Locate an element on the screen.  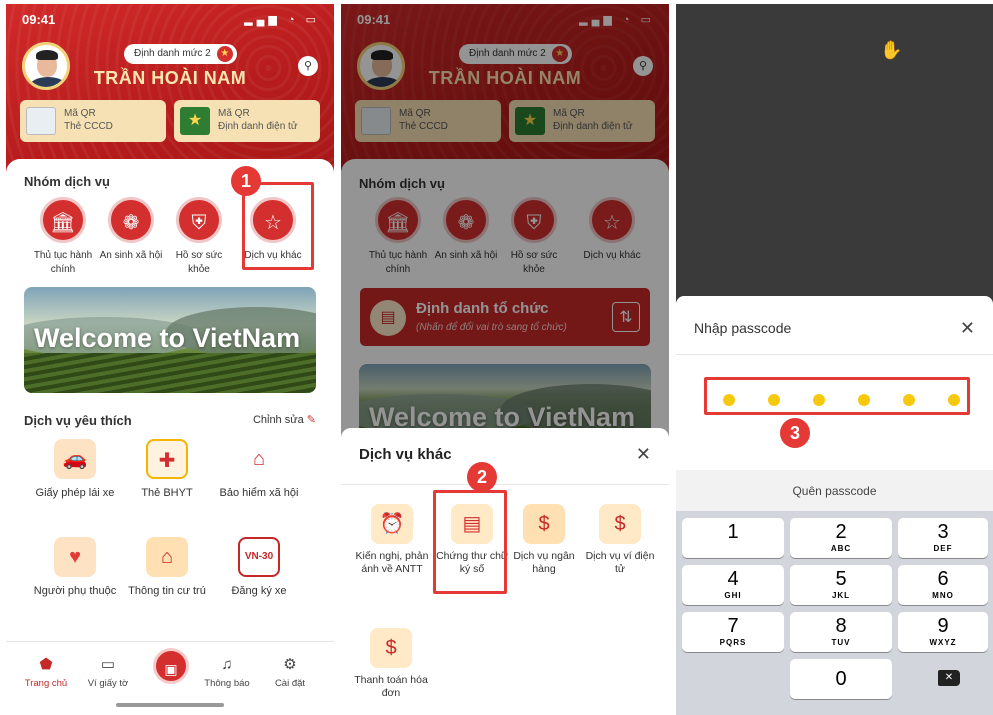
tab-settings: ⚙ Cài đặt is located at coordinates (290, 672).